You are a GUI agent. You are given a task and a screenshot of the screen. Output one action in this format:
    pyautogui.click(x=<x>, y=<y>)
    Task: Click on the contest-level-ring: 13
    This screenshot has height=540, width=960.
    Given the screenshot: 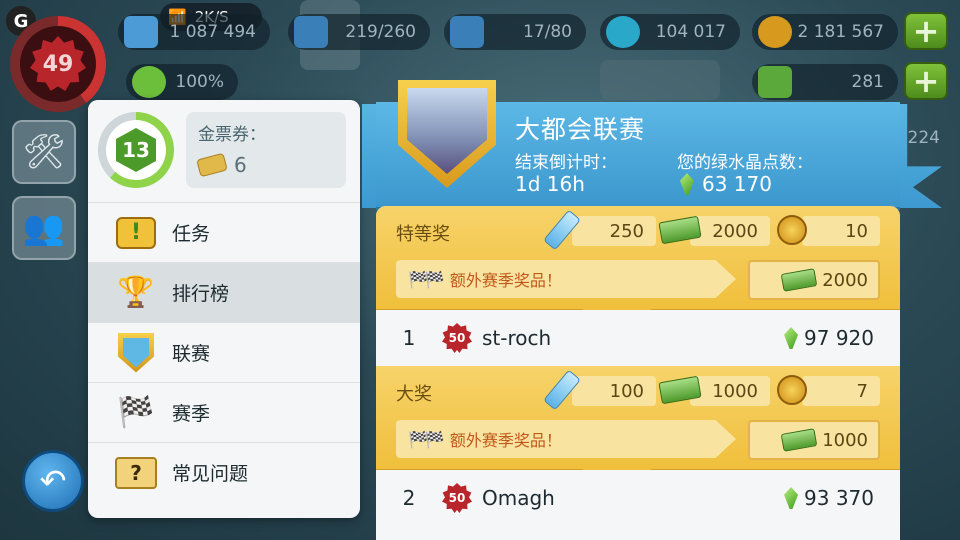 What is the action you would take?
    pyautogui.click(x=136, y=150)
    